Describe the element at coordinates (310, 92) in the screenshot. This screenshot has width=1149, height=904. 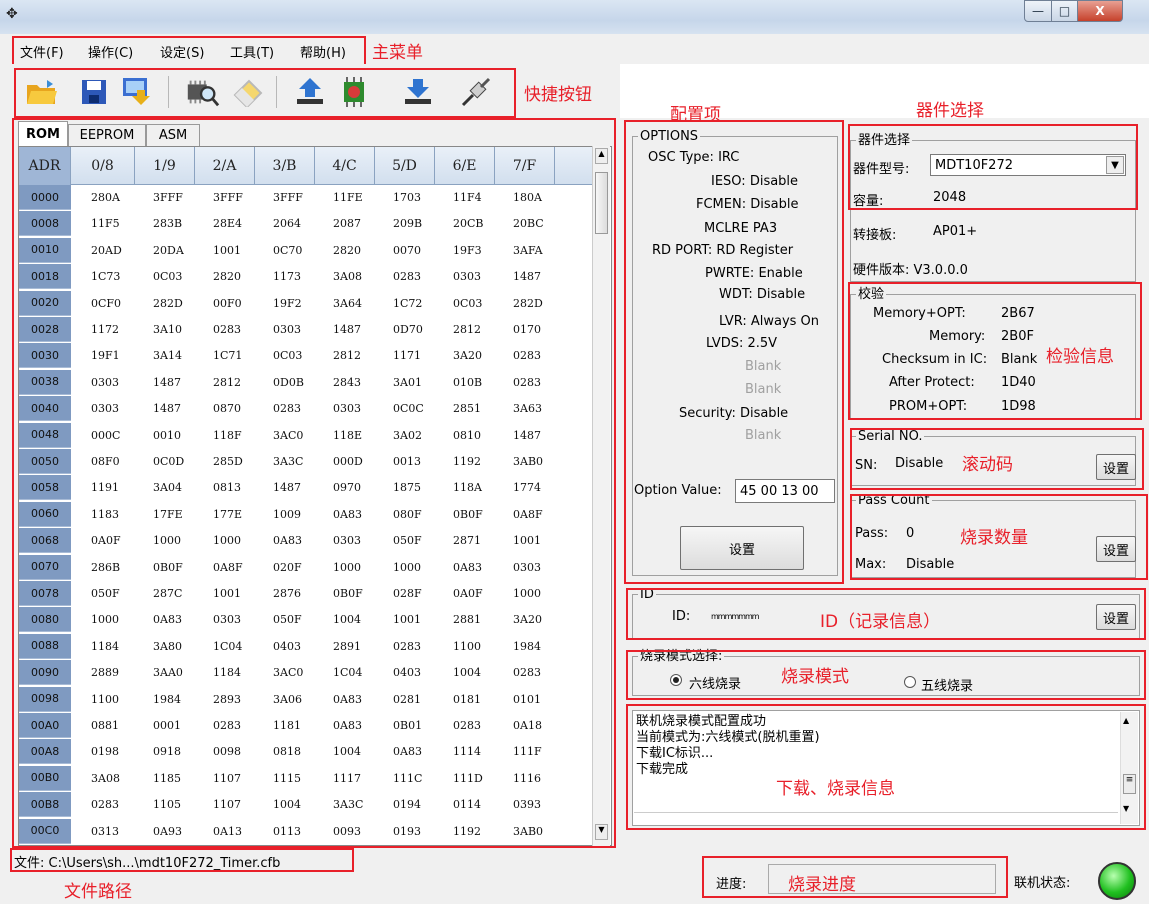
I see `upload-icon` at that location.